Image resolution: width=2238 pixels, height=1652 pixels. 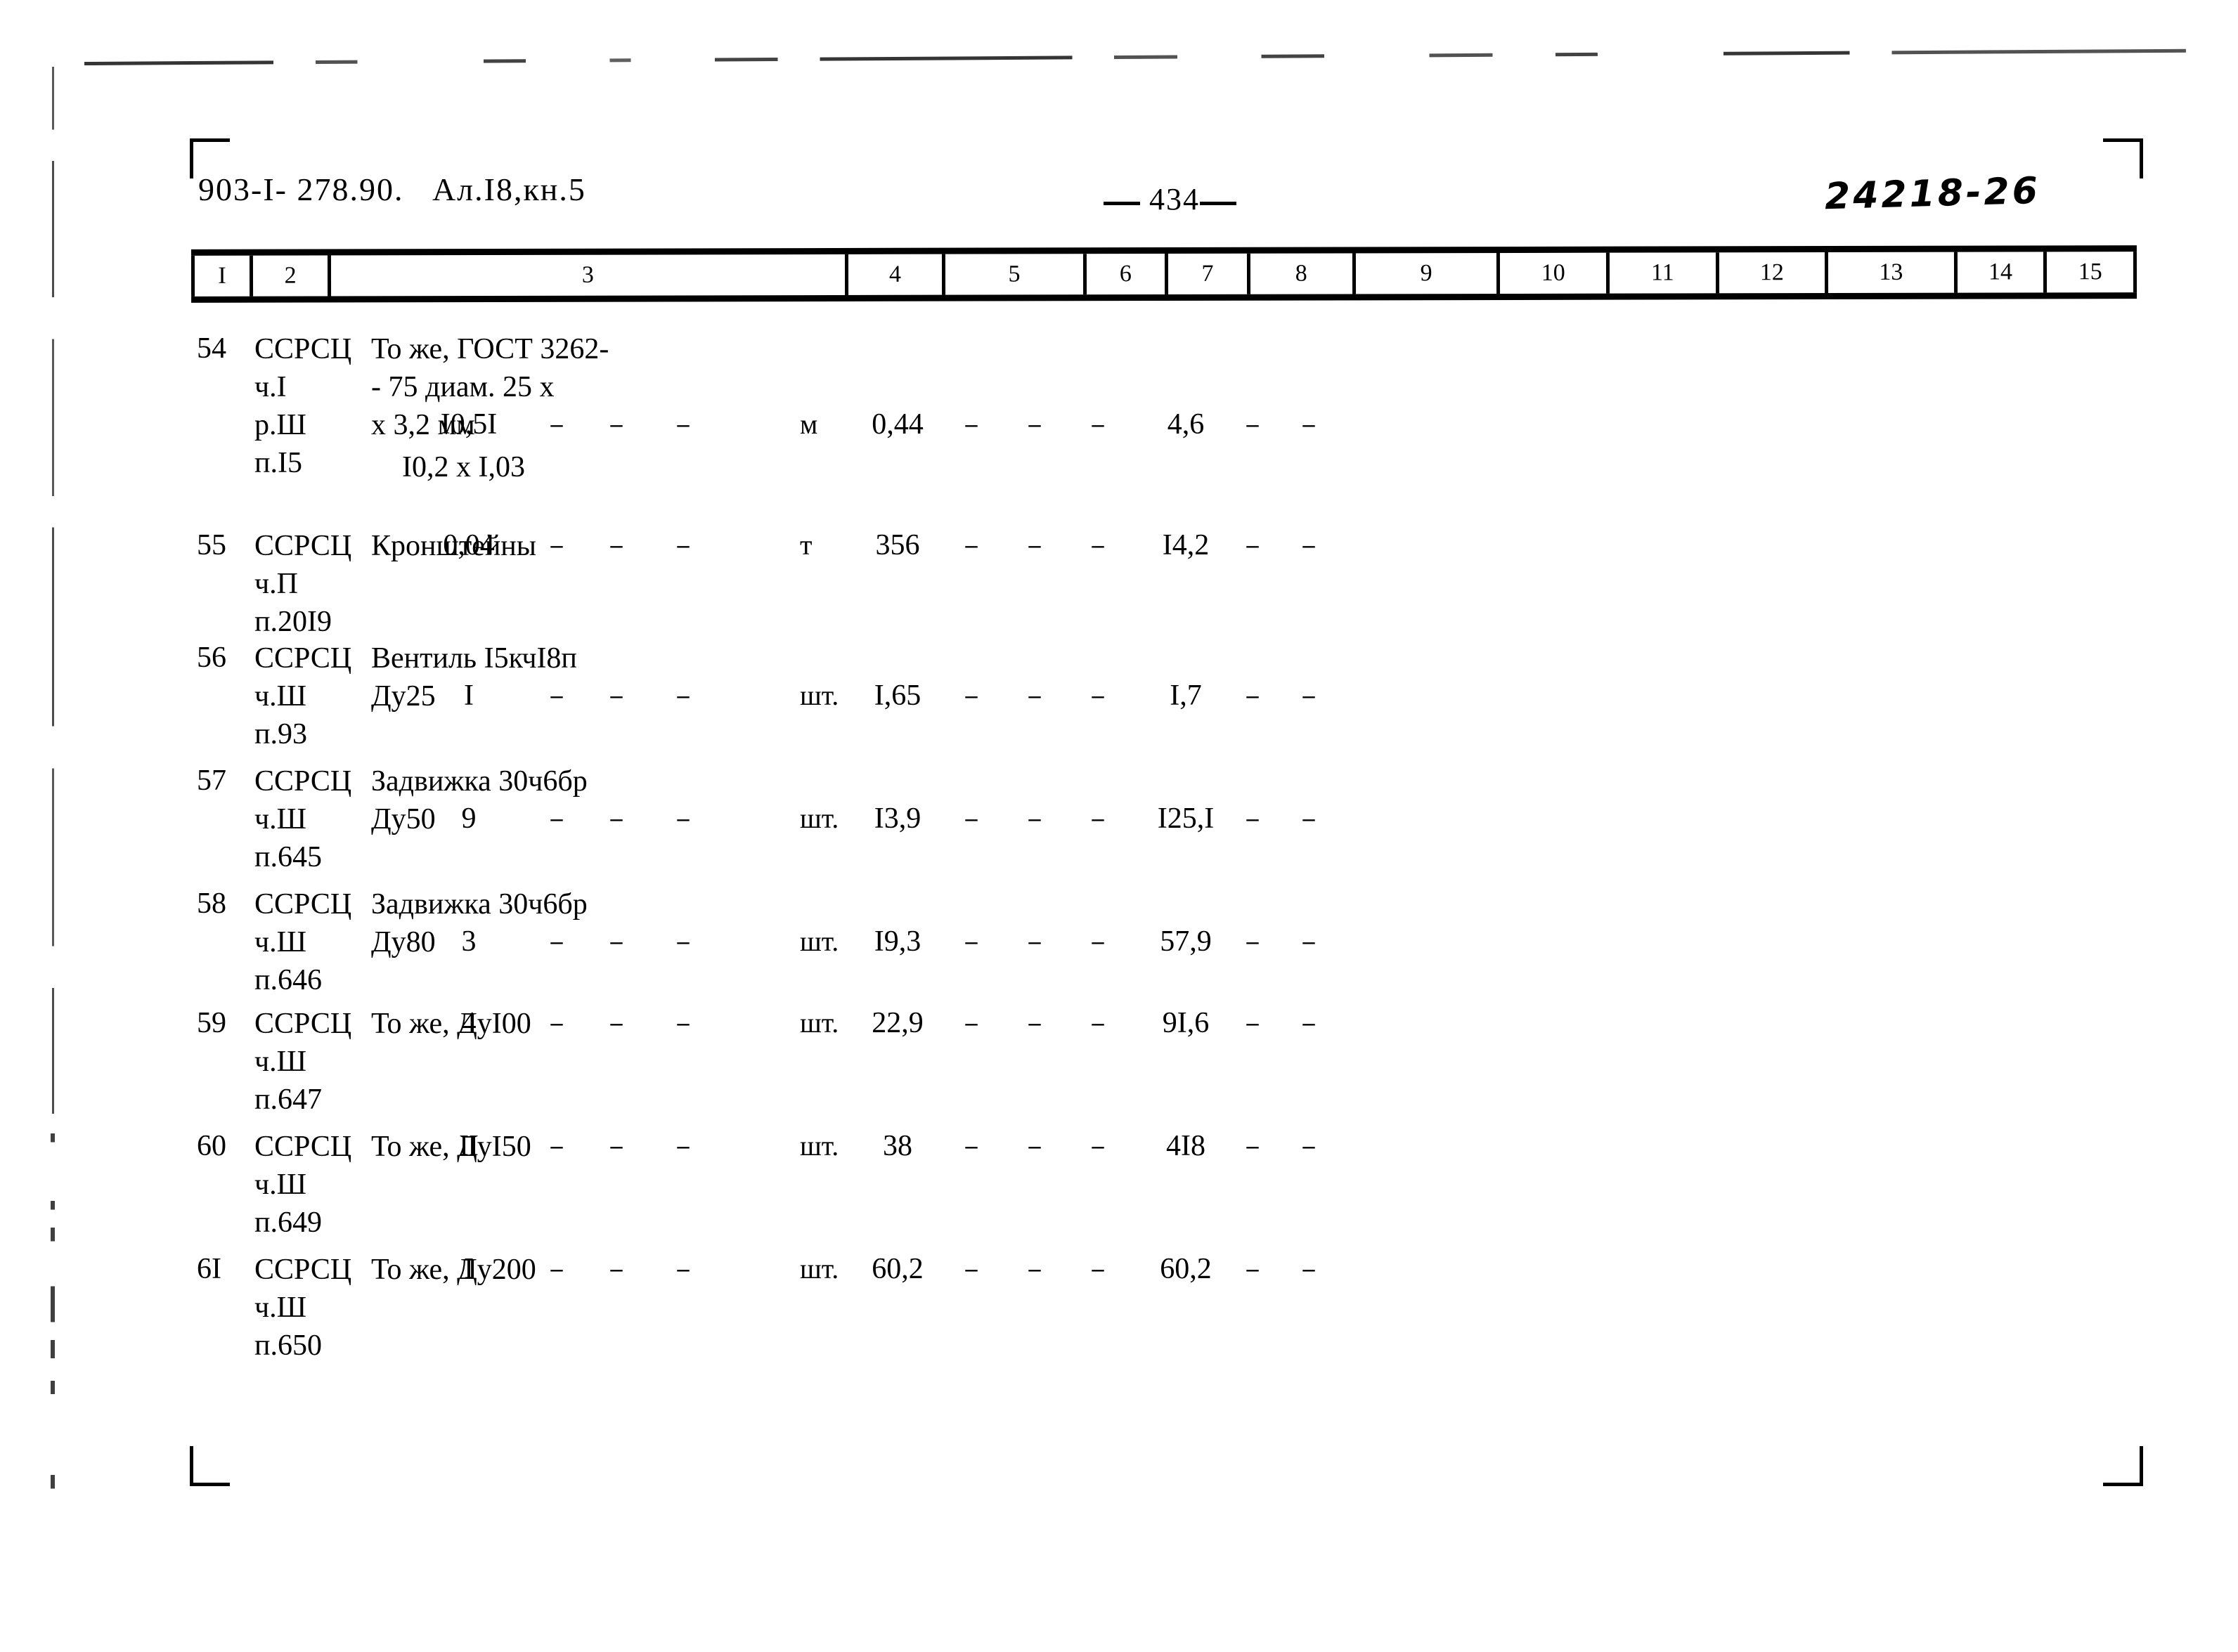 What do you see at coordinates (211, 781) in the screenshot?
I see `row-number: 57` at bounding box center [211, 781].